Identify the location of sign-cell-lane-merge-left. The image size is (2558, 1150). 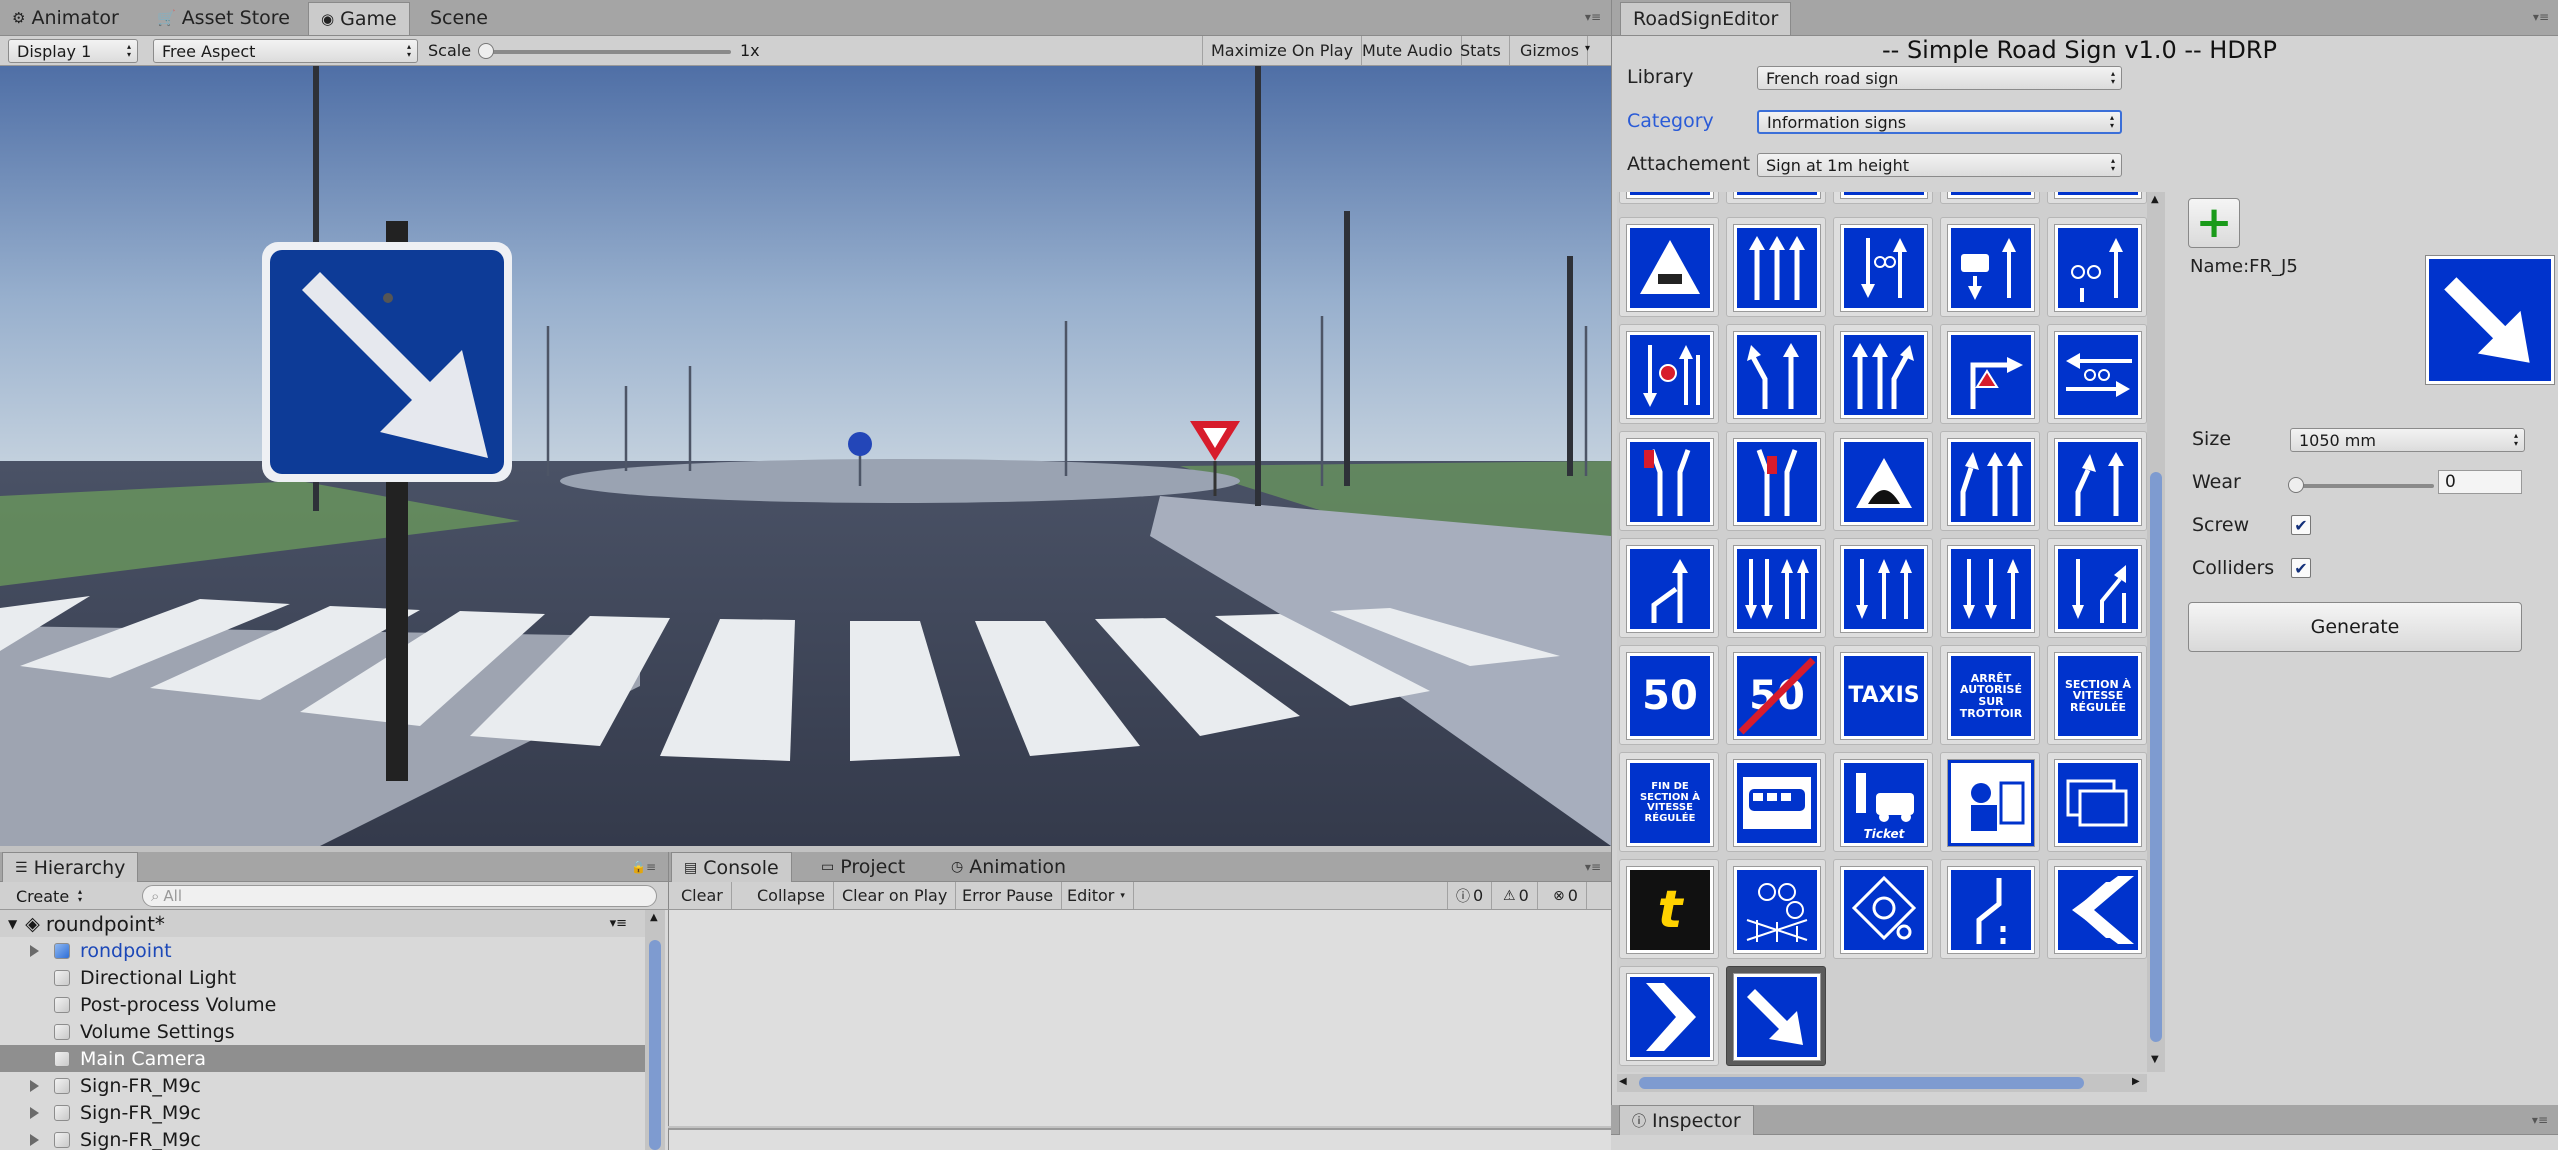
(1776, 374).